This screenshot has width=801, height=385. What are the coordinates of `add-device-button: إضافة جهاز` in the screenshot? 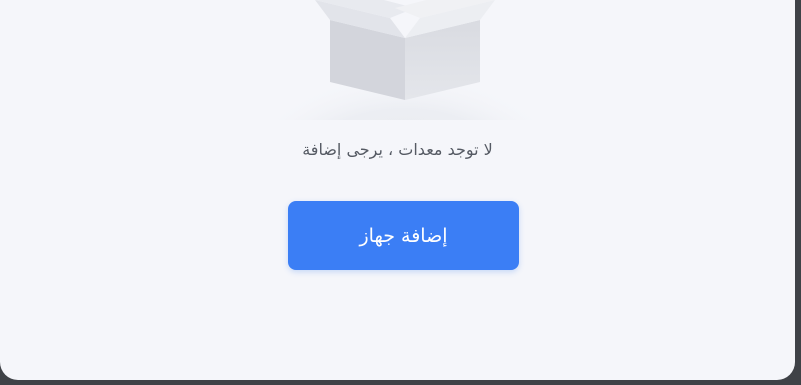 It's located at (403, 235).